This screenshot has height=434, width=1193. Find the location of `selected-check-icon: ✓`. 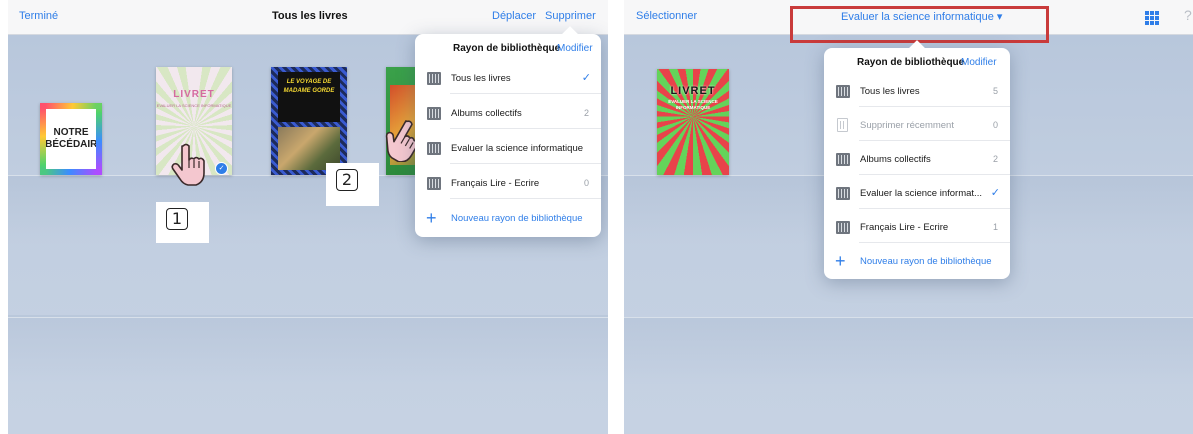

selected-check-icon: ✓ is located at coordinates (221, 168).